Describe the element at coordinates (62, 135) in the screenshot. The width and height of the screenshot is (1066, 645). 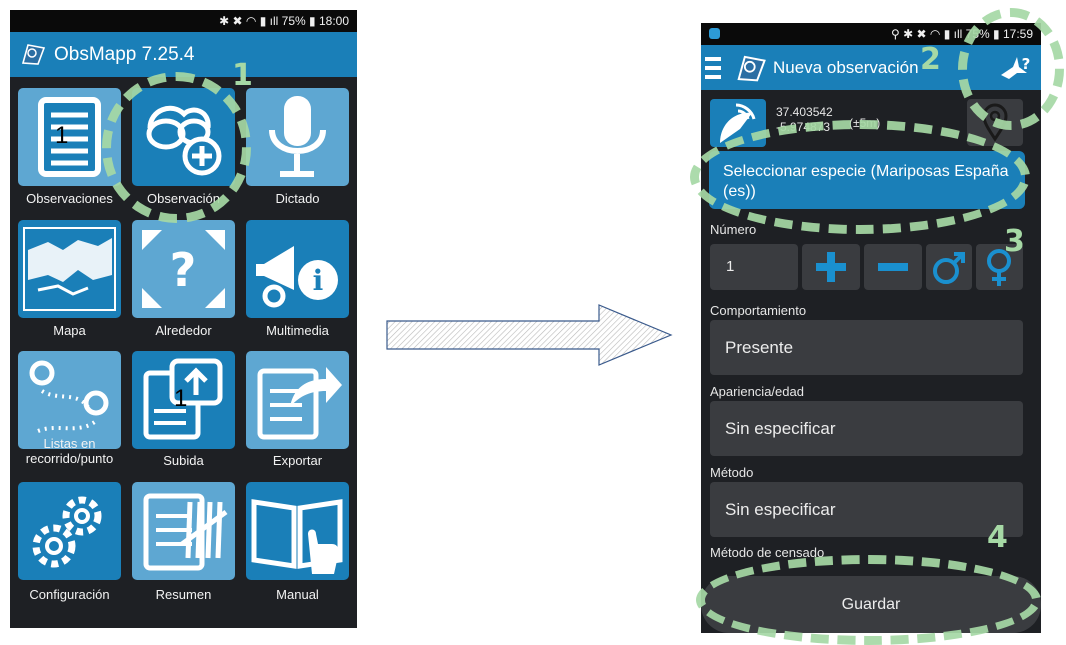
I see `observaciones-count-badge: 1` at that location.